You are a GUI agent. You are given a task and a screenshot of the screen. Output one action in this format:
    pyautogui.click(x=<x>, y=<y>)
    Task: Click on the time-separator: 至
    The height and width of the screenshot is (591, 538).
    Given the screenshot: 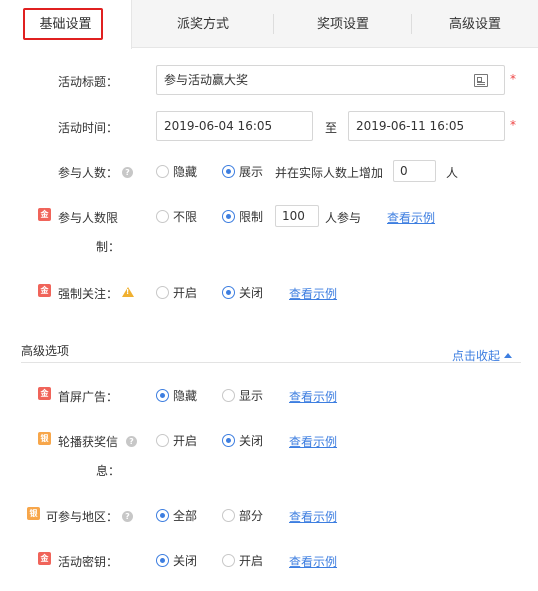 What is the action you would take?
    pyautogui.click(x=331, y=128)
    